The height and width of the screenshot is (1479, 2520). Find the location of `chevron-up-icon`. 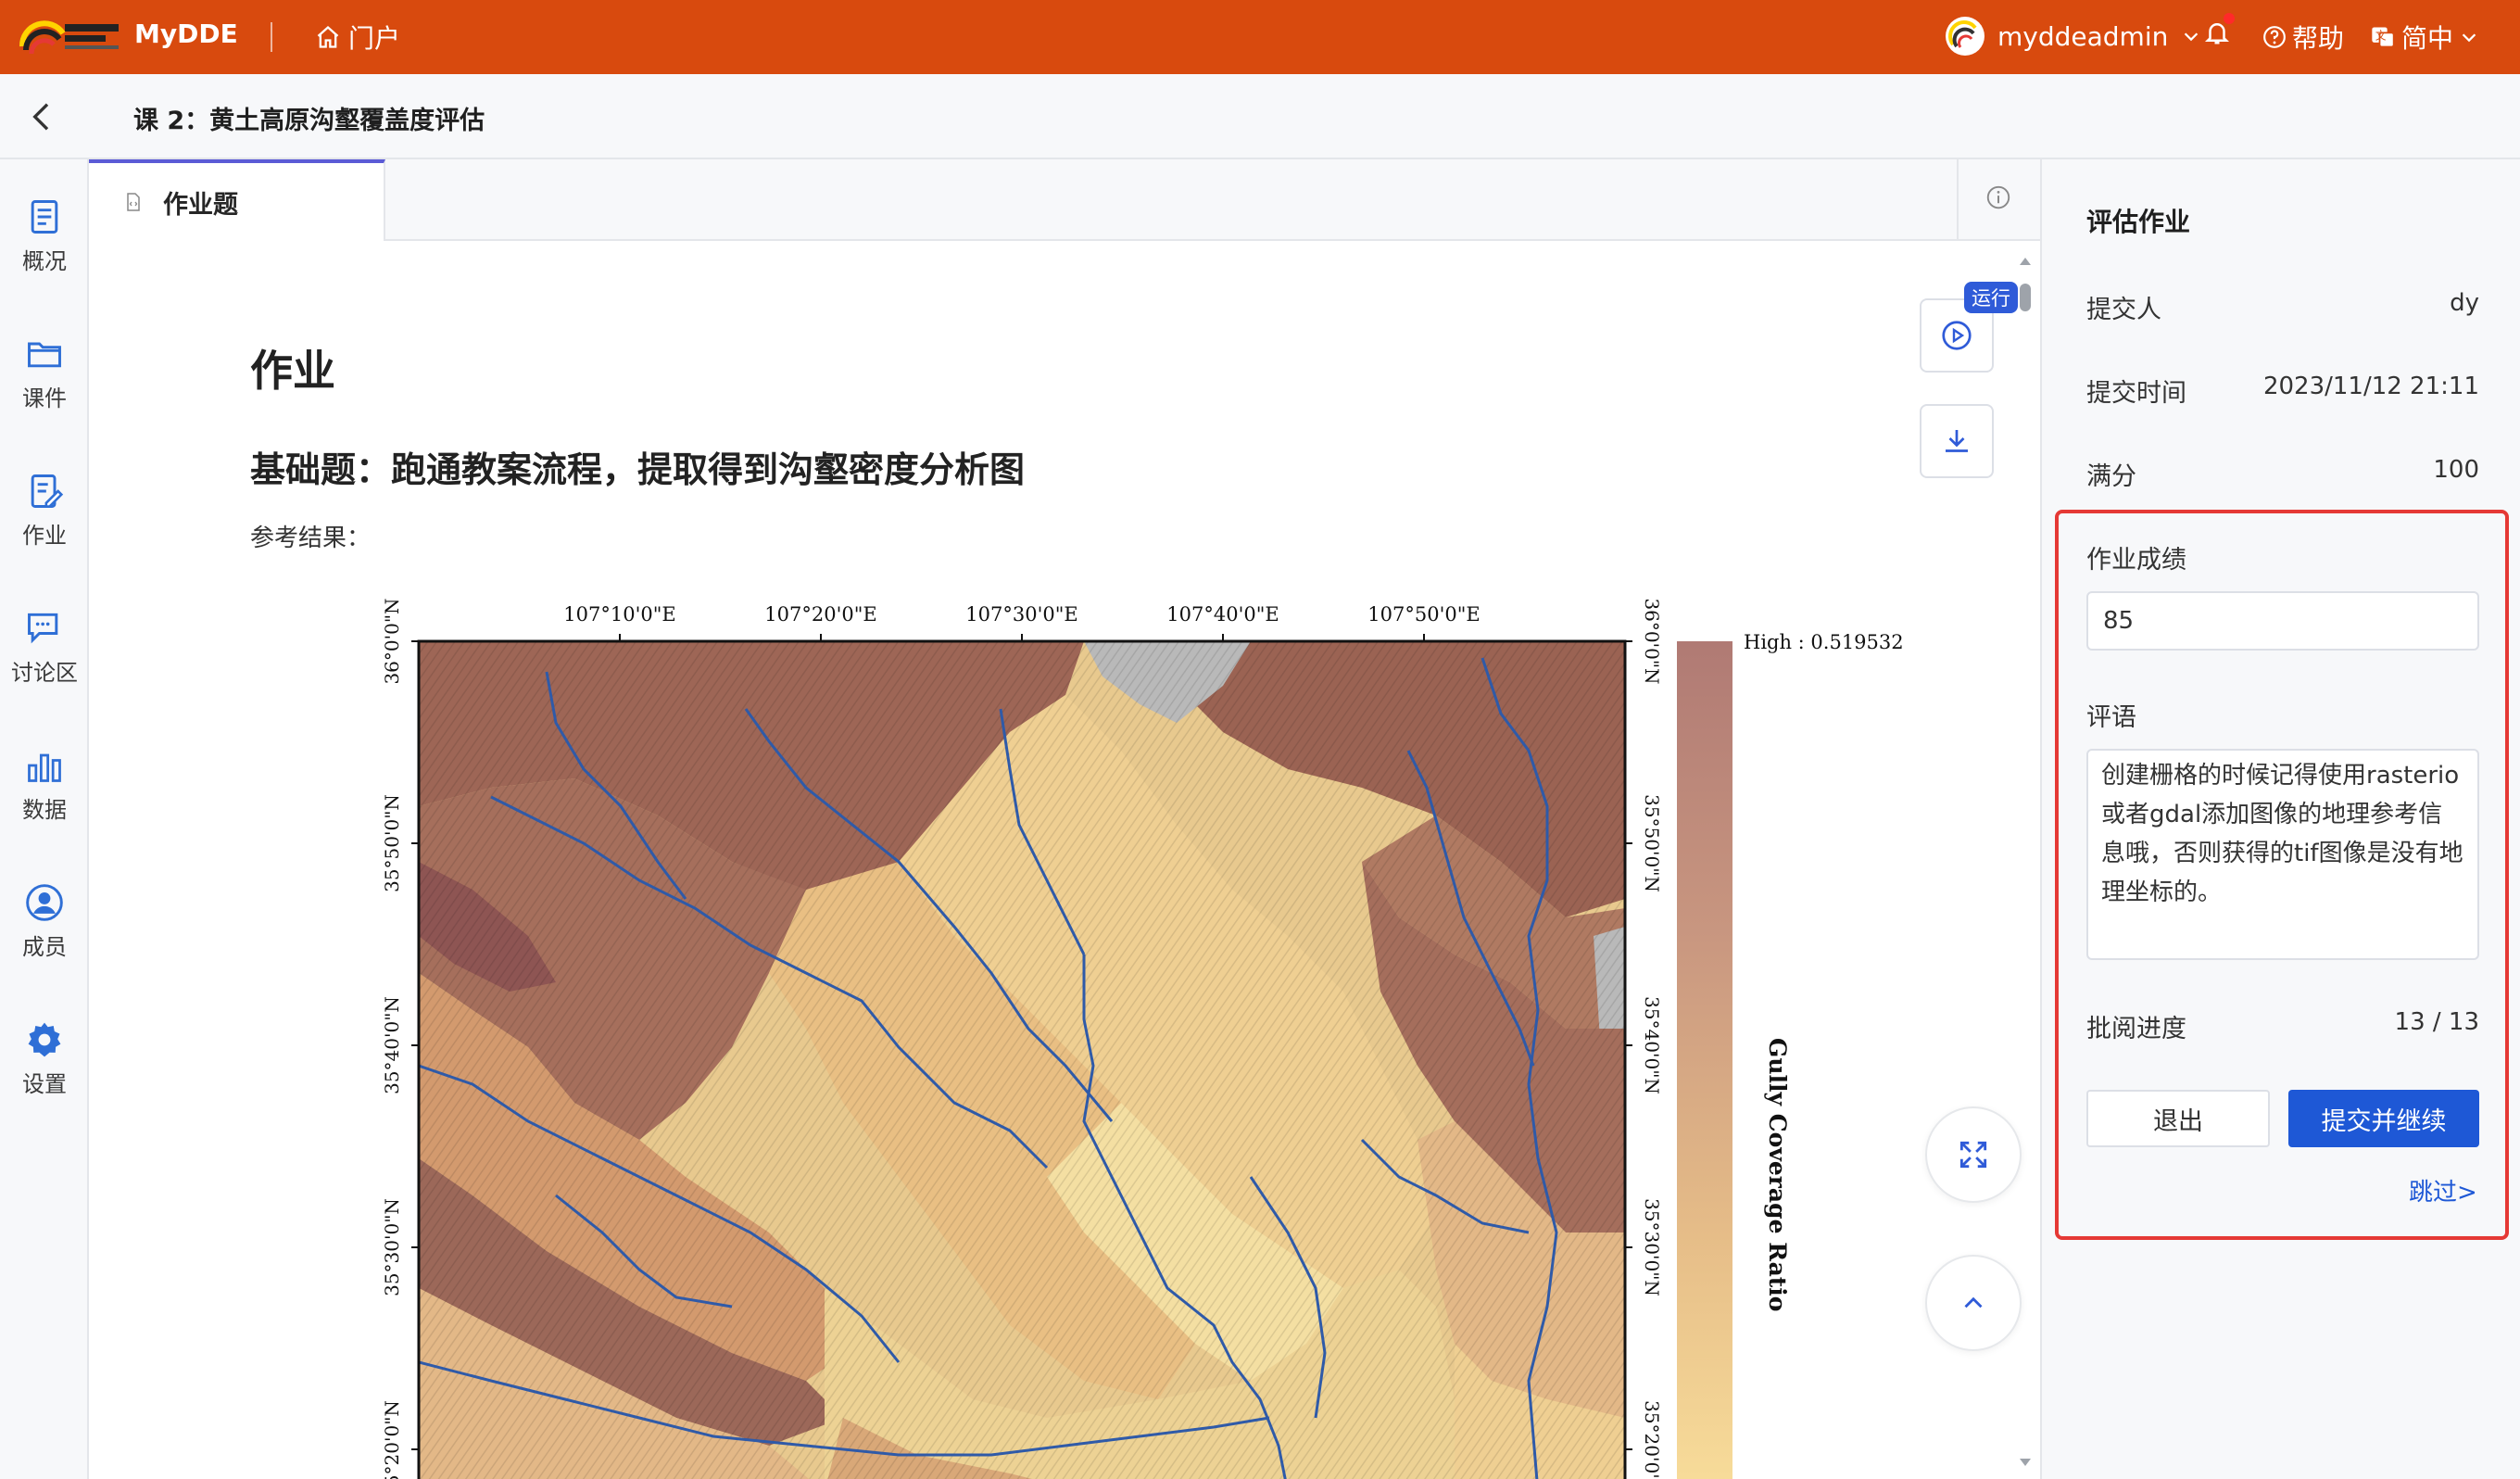

chevron-up-icon is located at coordinates (1973, 1302).